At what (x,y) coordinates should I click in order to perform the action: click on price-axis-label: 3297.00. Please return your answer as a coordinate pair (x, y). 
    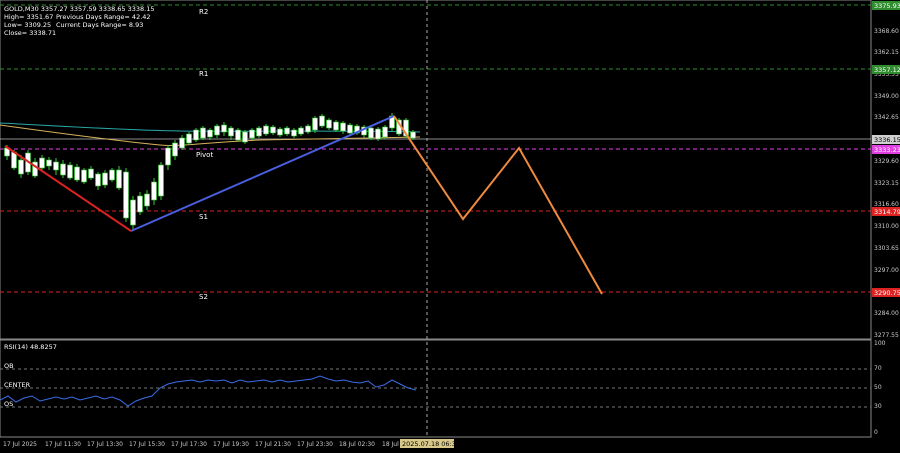
    Looking at the image, I should click on (886, 270).